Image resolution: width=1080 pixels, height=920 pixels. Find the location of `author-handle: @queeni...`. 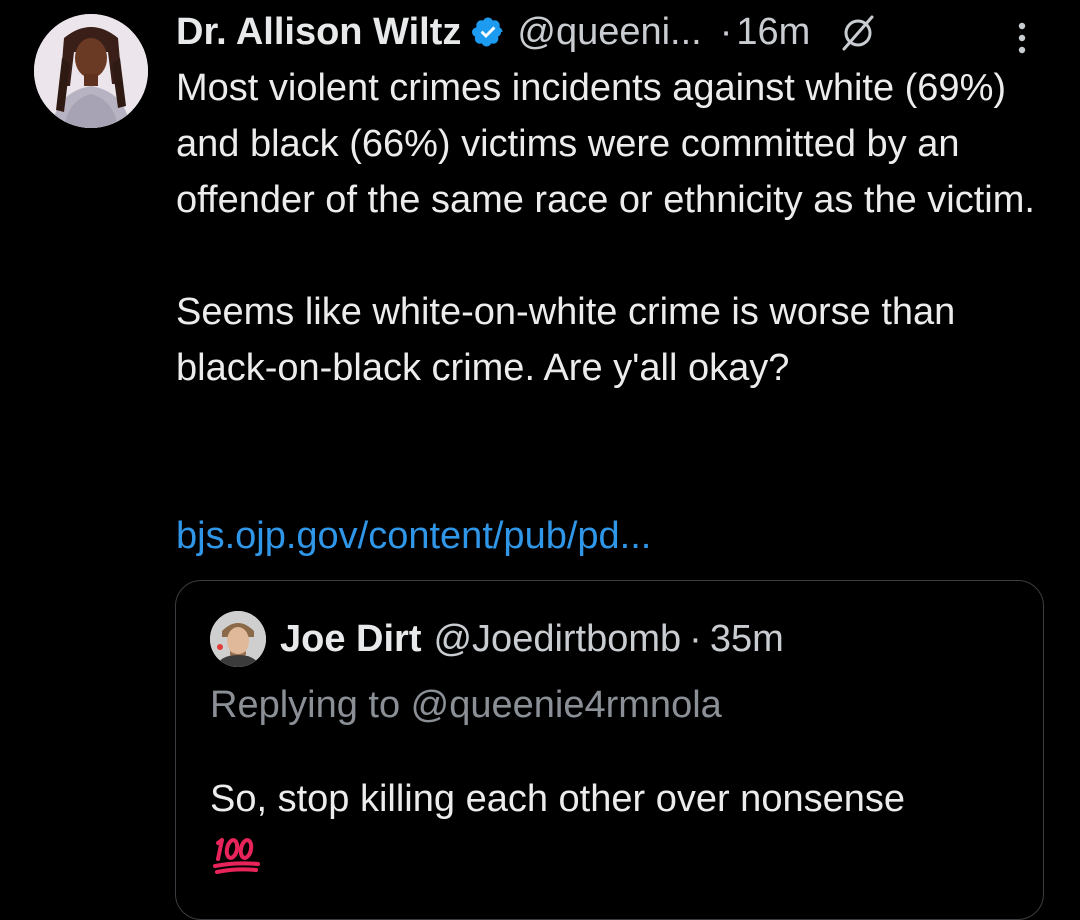

author-handle: @queeni... is located at coordinates (609, 32).